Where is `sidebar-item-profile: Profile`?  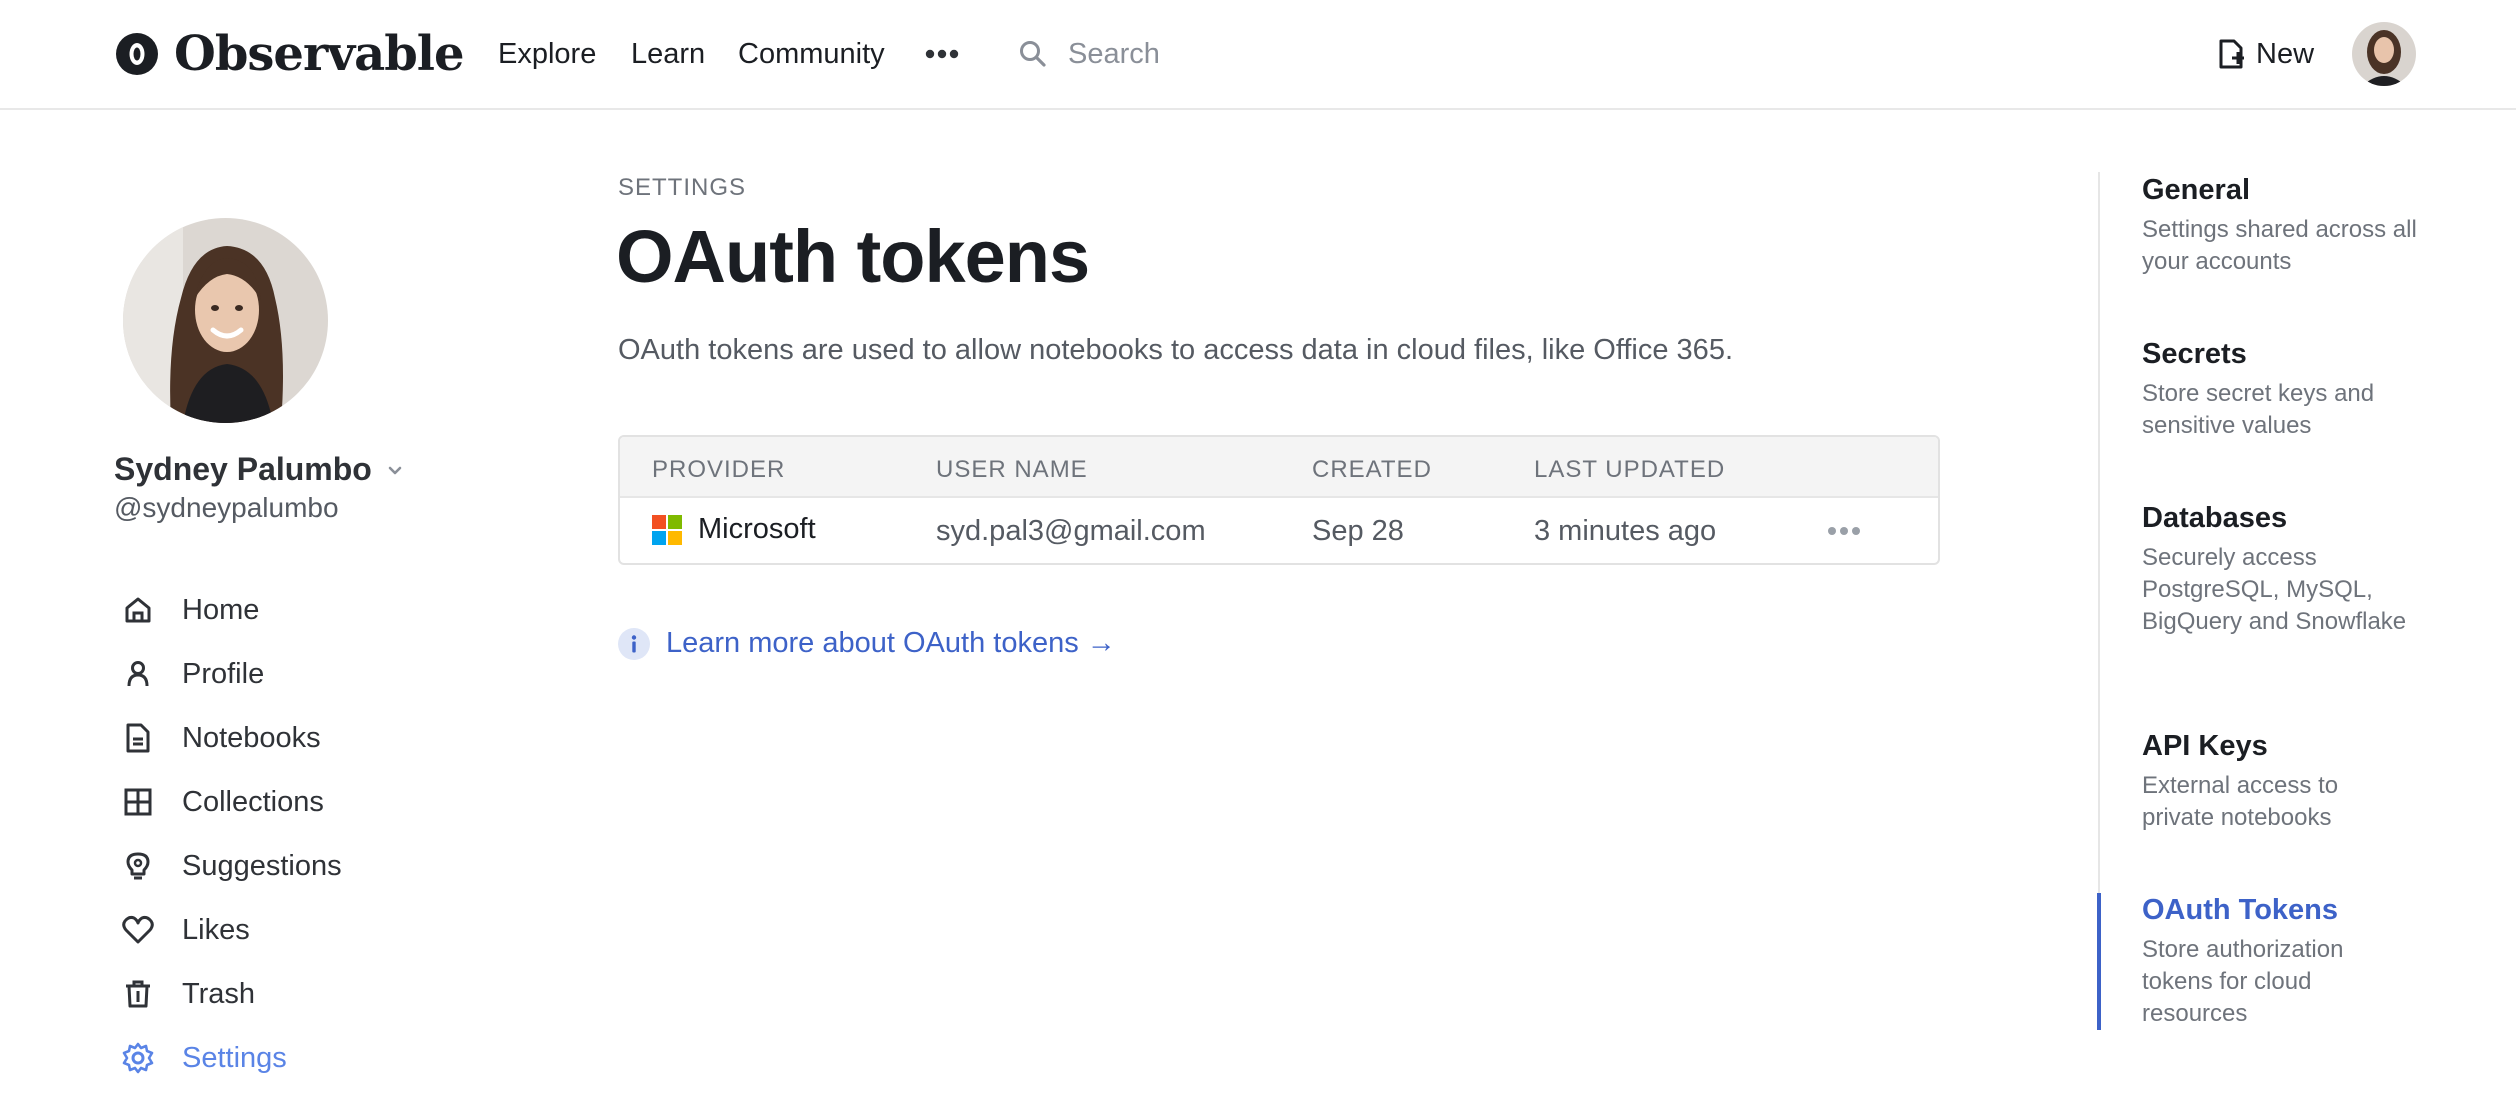
sidebar-item-profile: Profile is located at coordinates (231, 674).